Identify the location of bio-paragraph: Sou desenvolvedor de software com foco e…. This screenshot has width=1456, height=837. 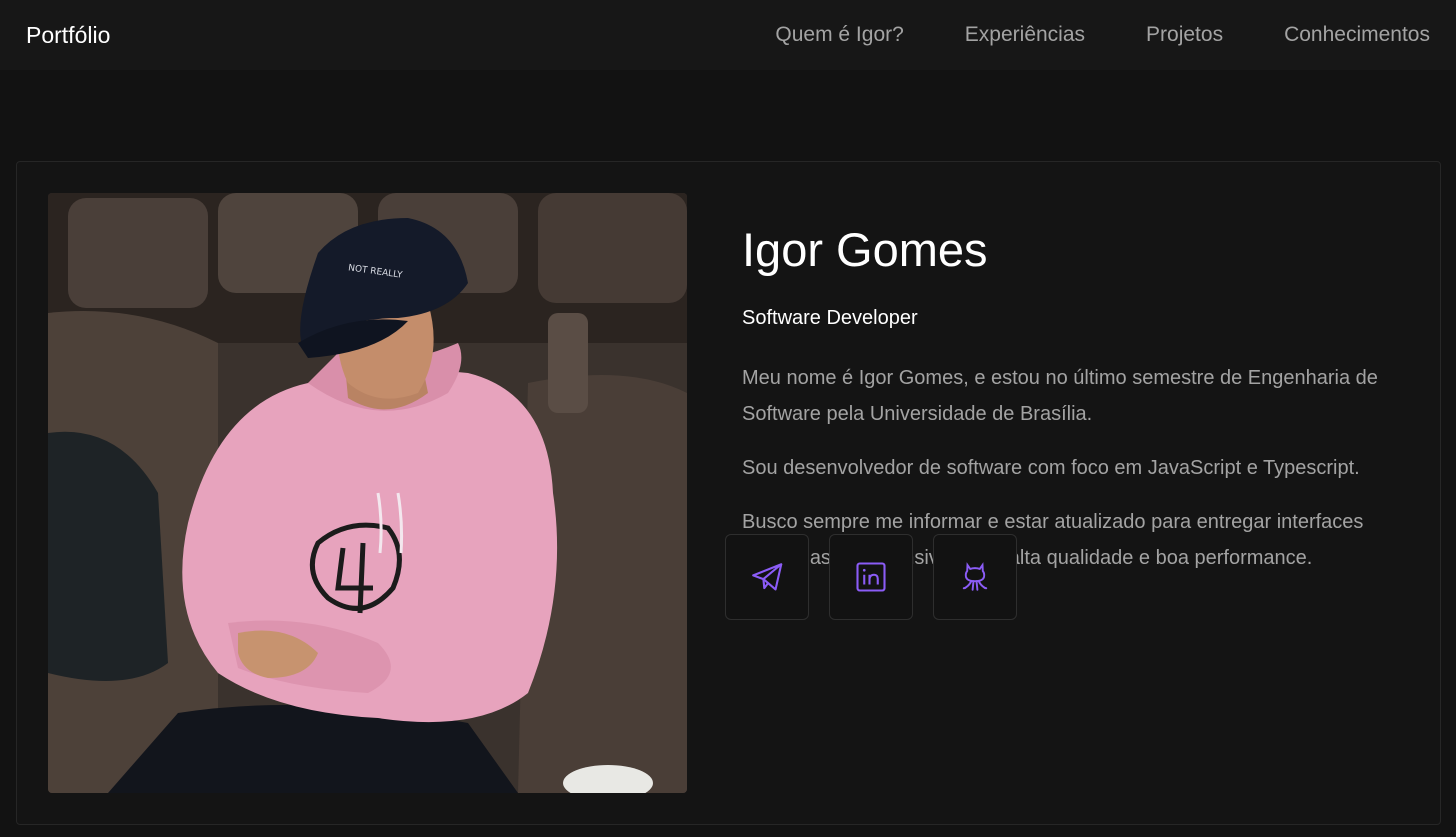
(1051, 468).